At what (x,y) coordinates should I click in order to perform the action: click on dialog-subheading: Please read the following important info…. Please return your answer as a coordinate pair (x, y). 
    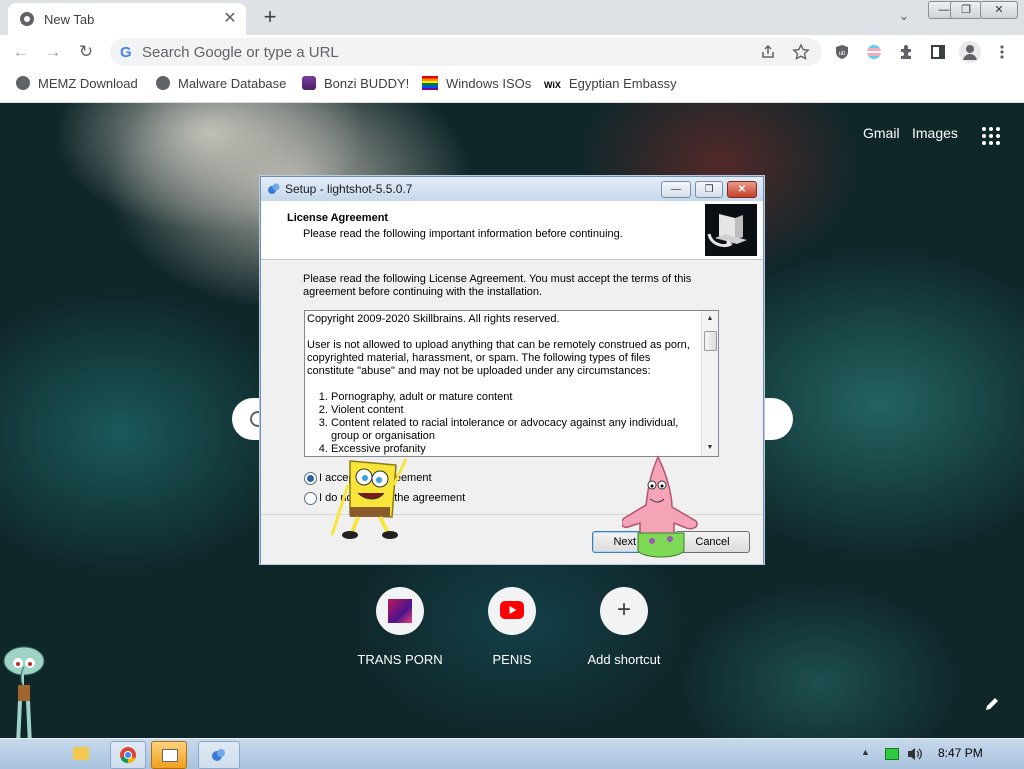
    Looking at the image, I should click on (463, 234).